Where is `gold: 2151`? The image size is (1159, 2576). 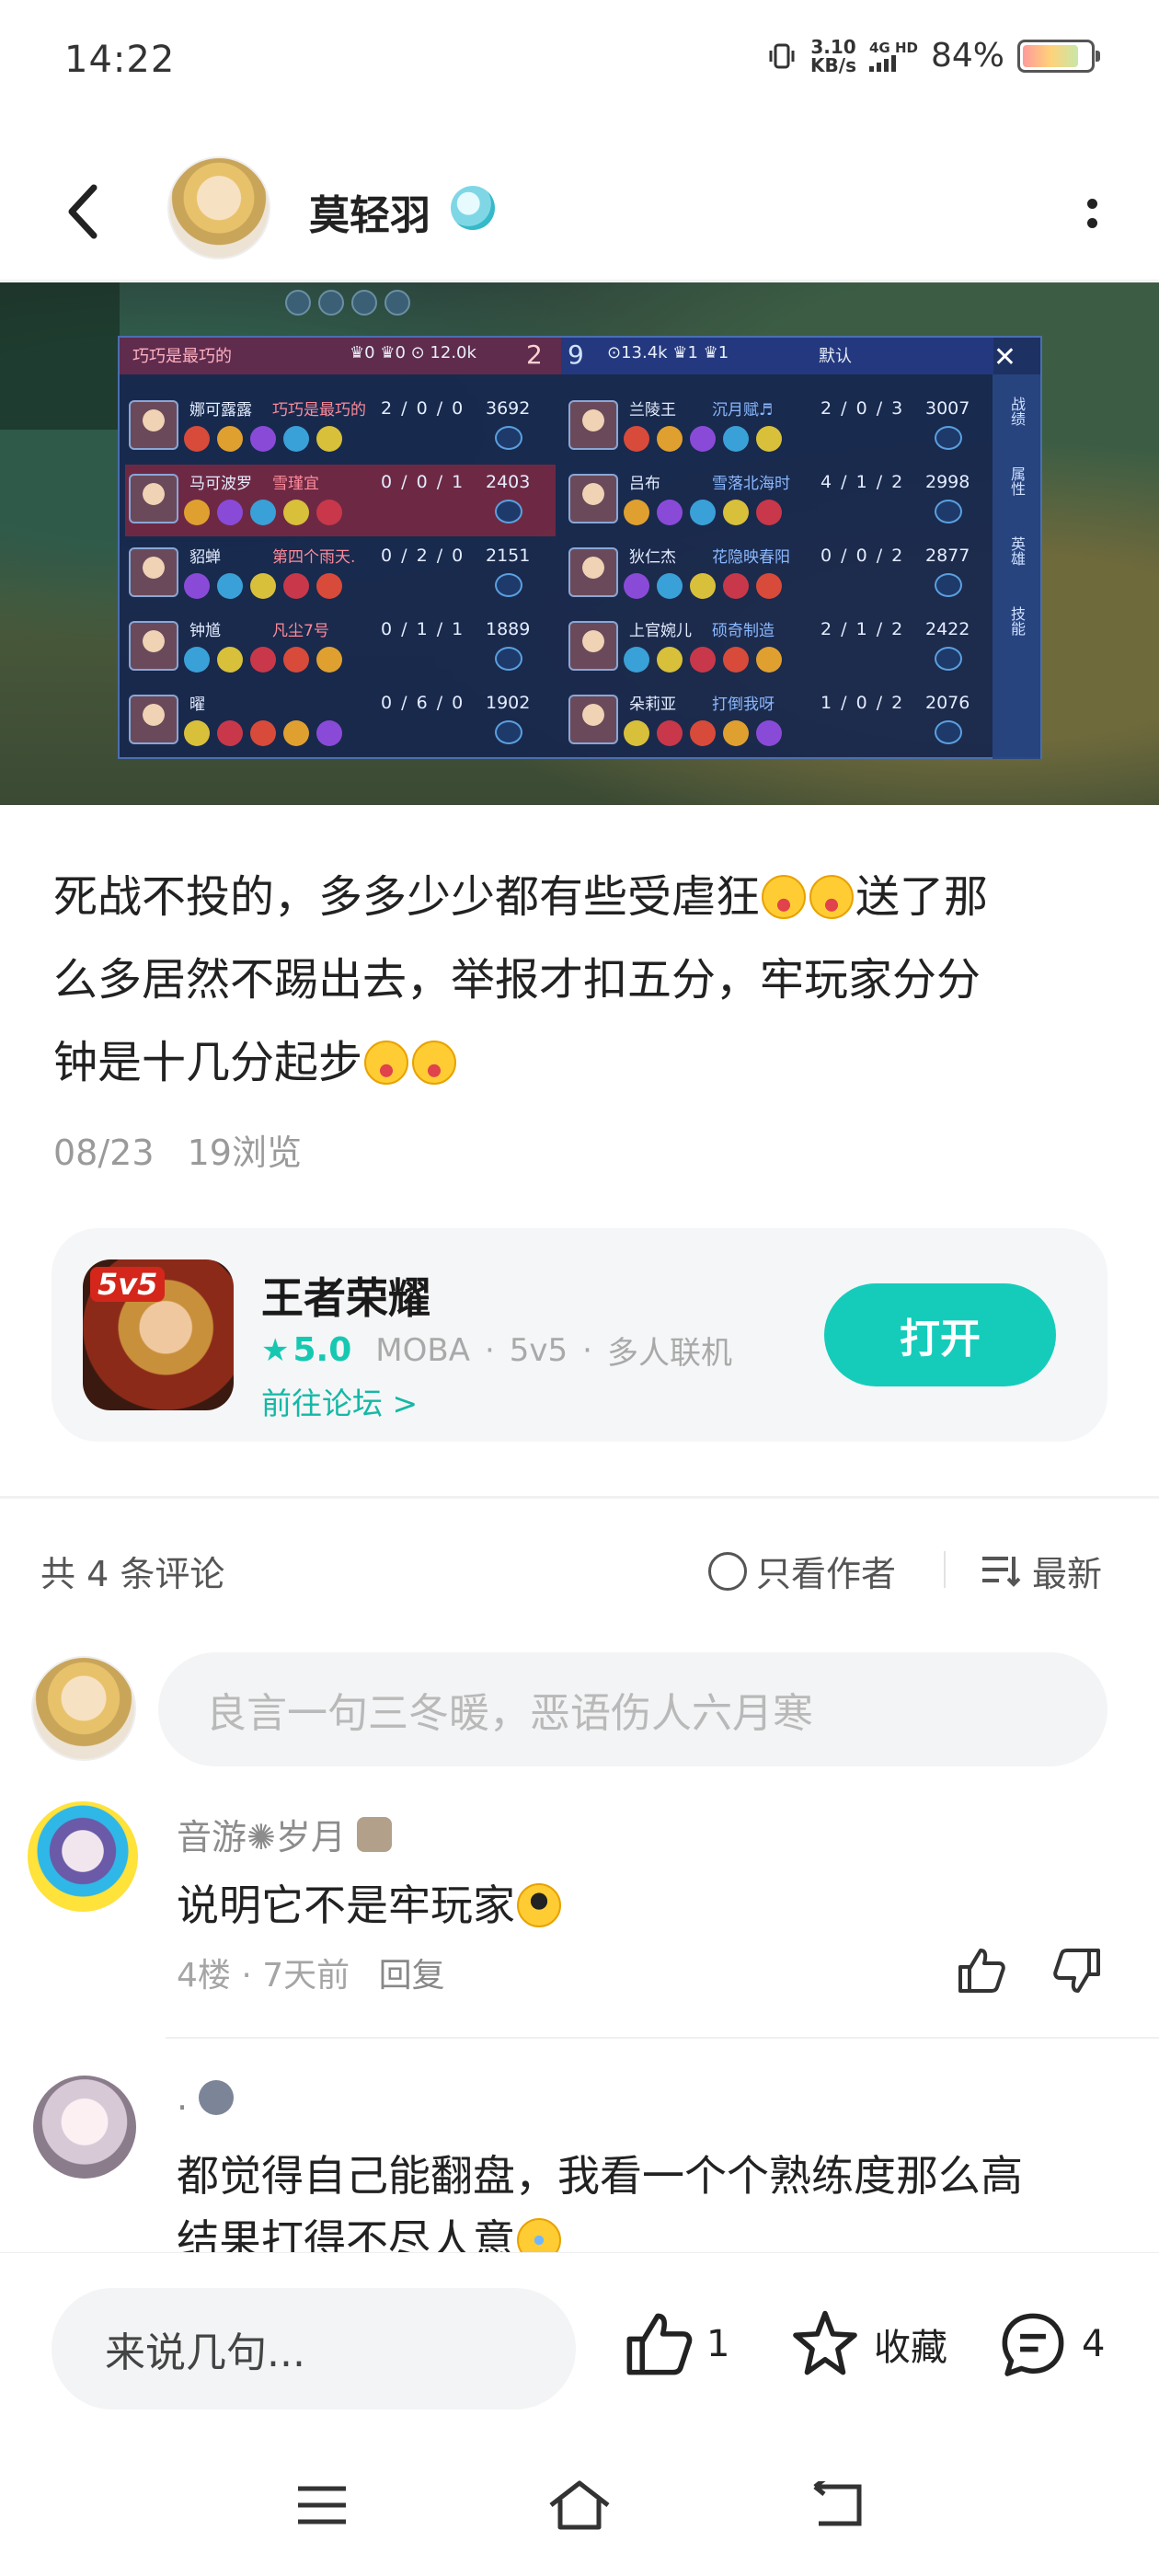
gold: 2151 is located at coordinates (508, 556).